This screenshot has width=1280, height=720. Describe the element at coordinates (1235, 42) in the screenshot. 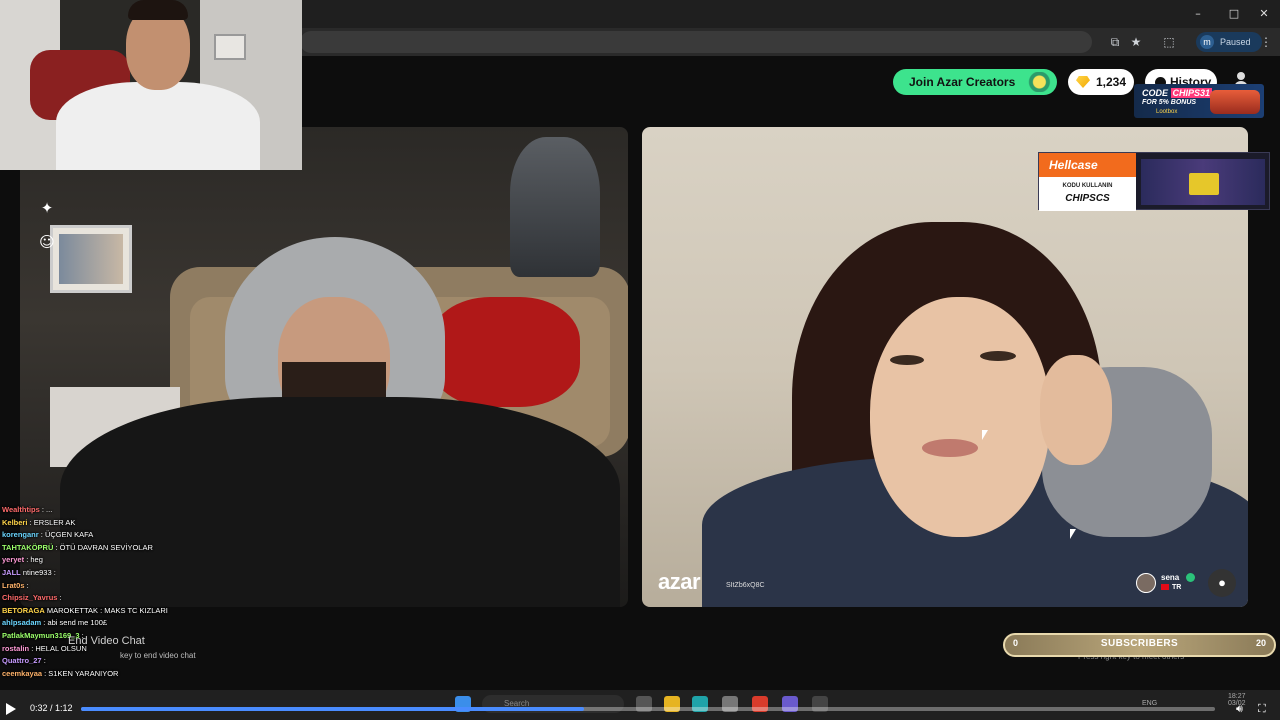

I see `profile-status: Paused` at that location.